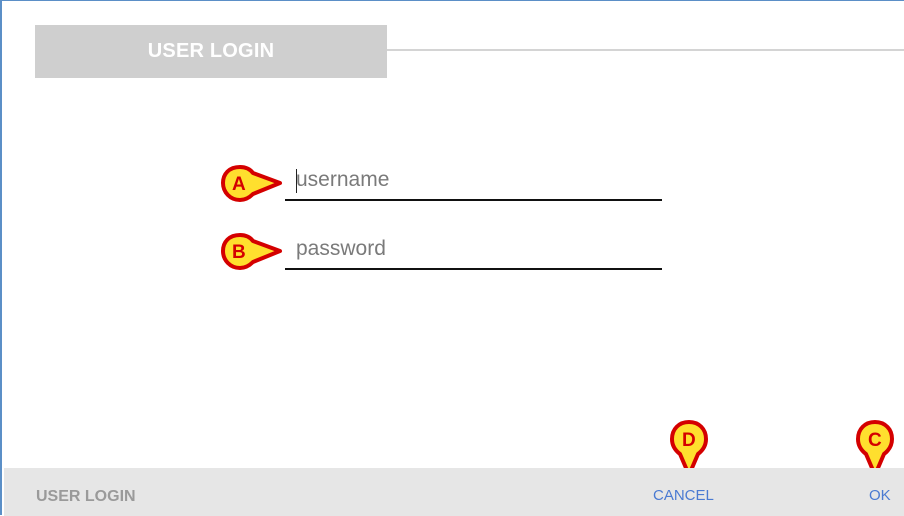  Describe the element at coordinates (880, 496) in the screenshot. I see `ok-button: OK` at that location.